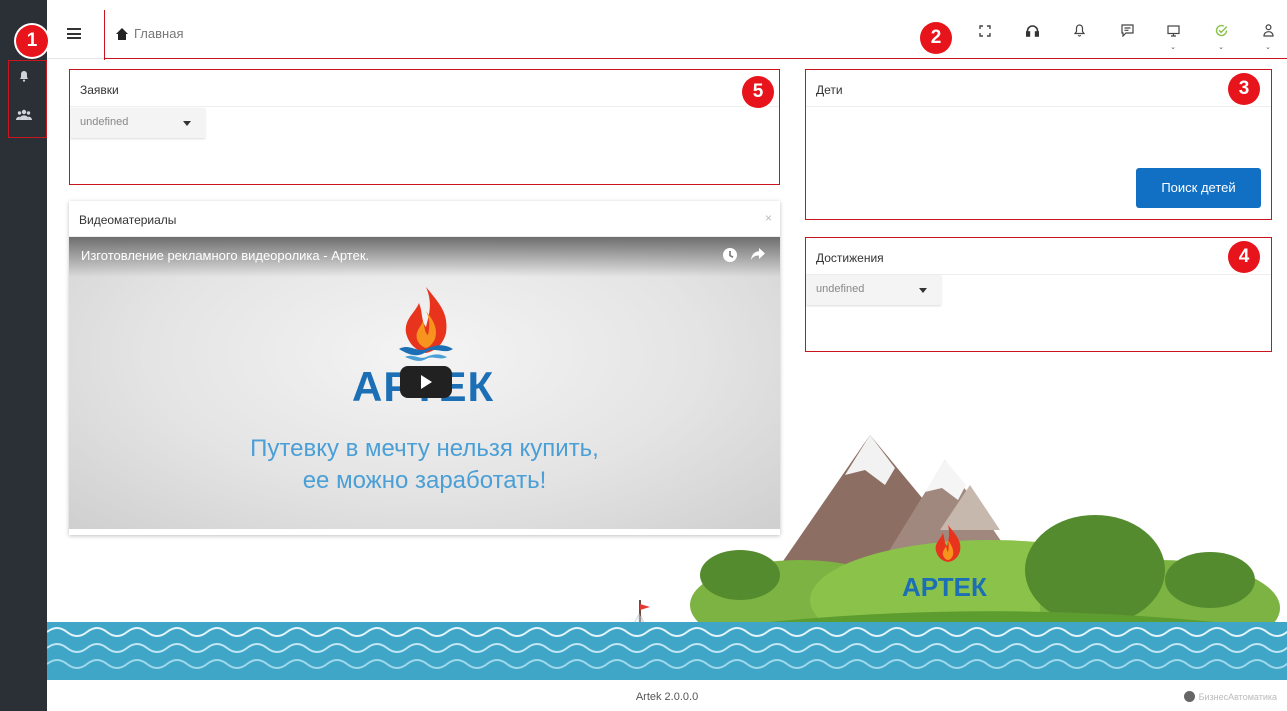 The height and width of the screenshot is (711, 1287). I want to click on children-panel-title: Дети, so click(1038, 88).